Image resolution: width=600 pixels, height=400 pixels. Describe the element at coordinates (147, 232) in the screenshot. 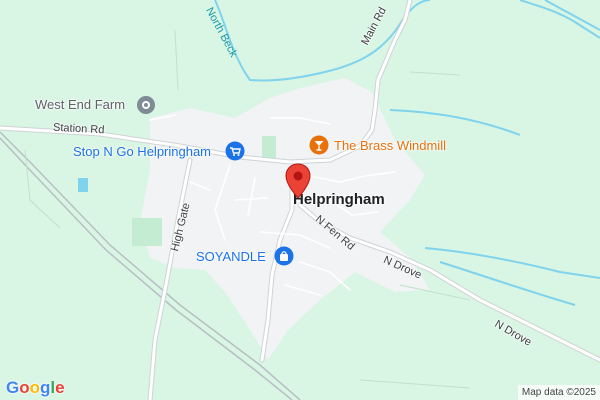

I see `green-field` at that location.